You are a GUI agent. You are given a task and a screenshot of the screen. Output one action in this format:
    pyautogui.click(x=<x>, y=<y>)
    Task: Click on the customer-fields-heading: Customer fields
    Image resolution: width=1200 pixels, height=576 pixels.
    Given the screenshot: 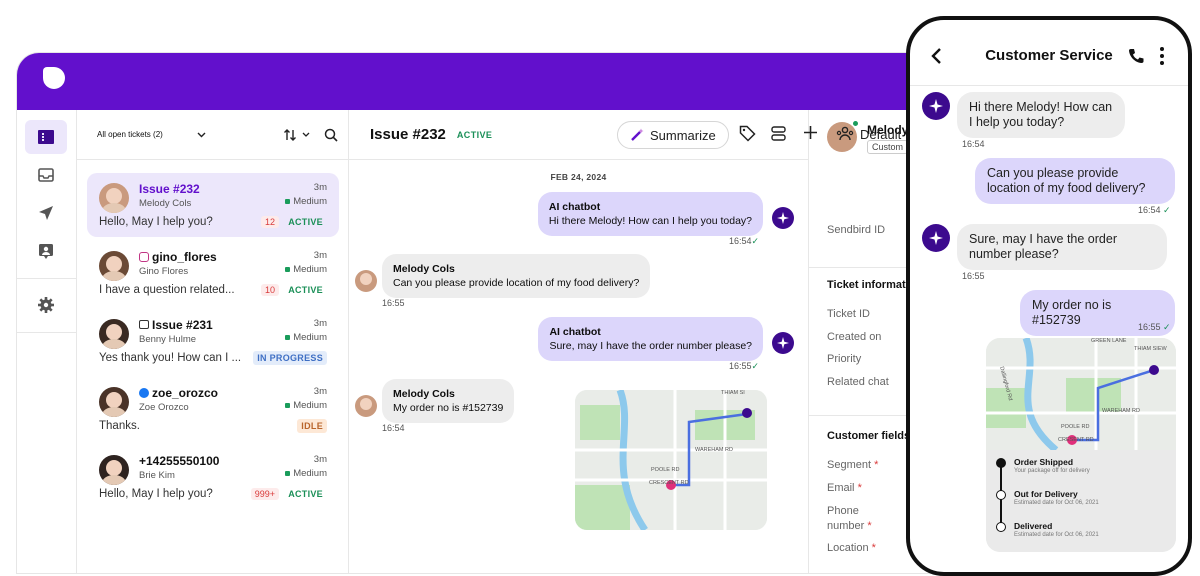 What is the action you would take?
    pyautogui.click(x=869, y=436)
    